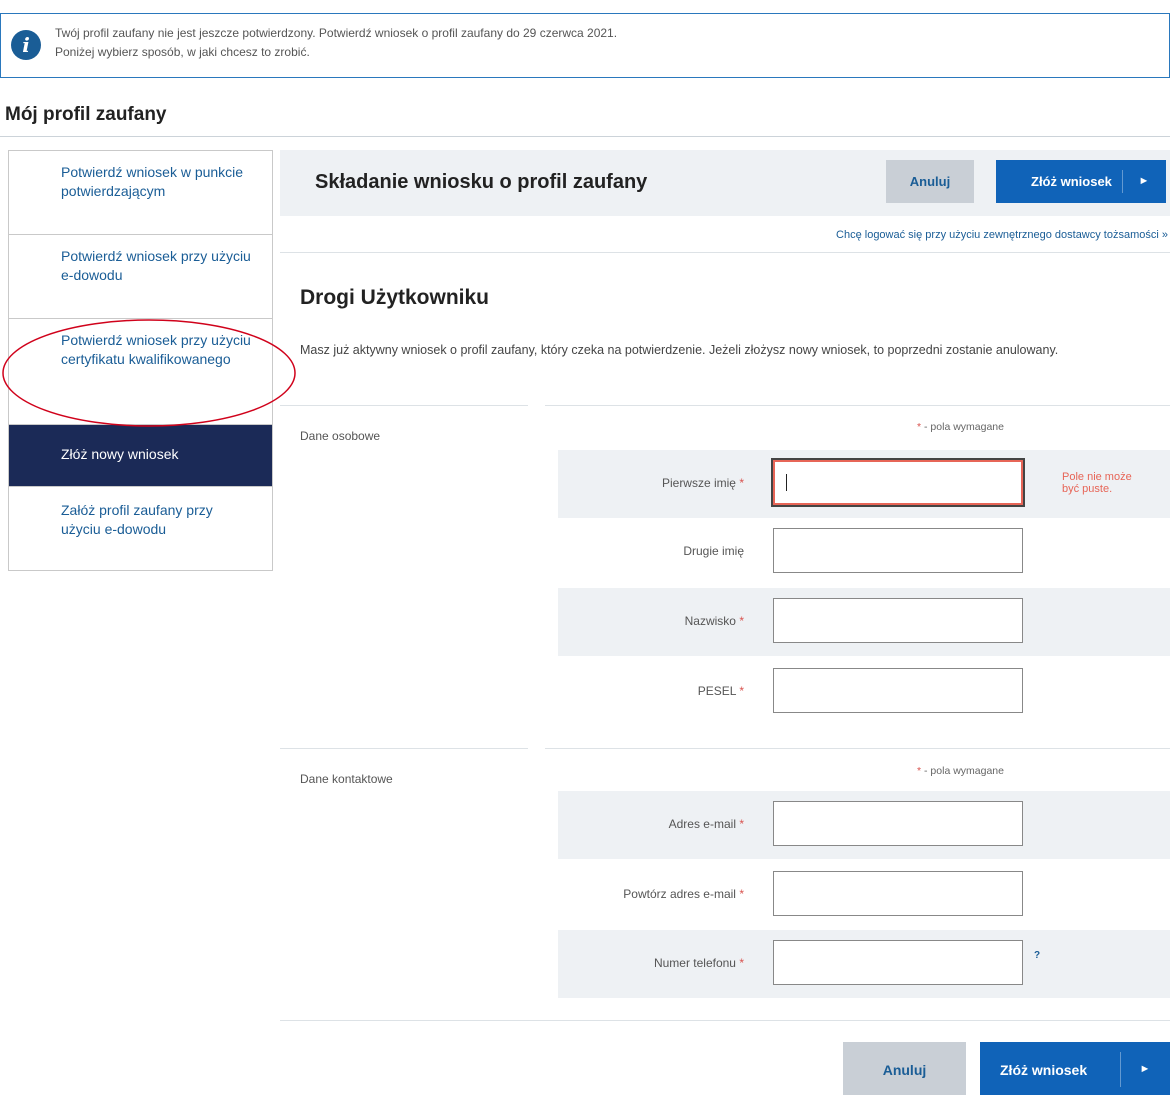 Image resolution: width=1170 pixels, height=1095 pixels. What do you see at coordinates (585, 136) in the screenshot?
I see `title-divider` at bounding box center [585, 136].